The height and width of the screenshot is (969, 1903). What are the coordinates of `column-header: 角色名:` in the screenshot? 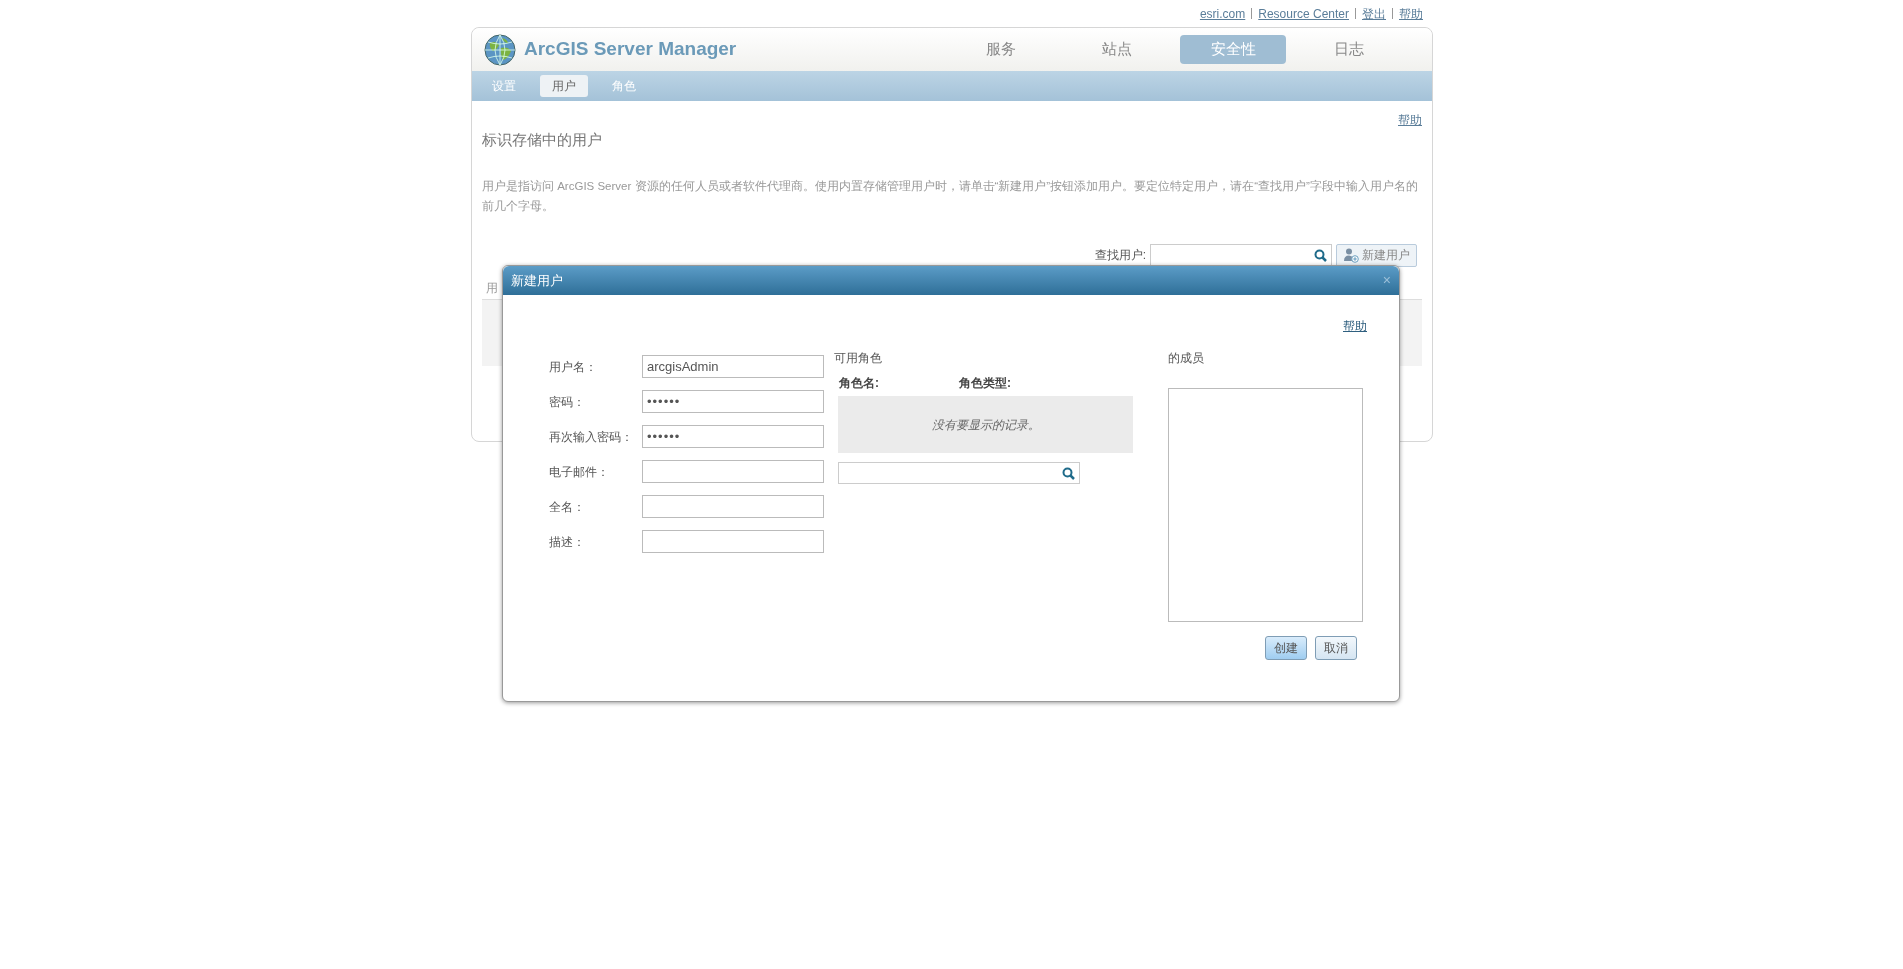 It's located at (859, 383).